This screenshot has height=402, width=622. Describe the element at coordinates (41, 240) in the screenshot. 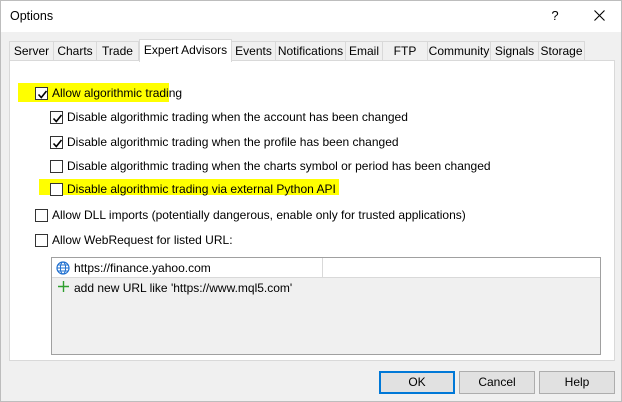

I see `allow-webrequest-checkbox` at that location.